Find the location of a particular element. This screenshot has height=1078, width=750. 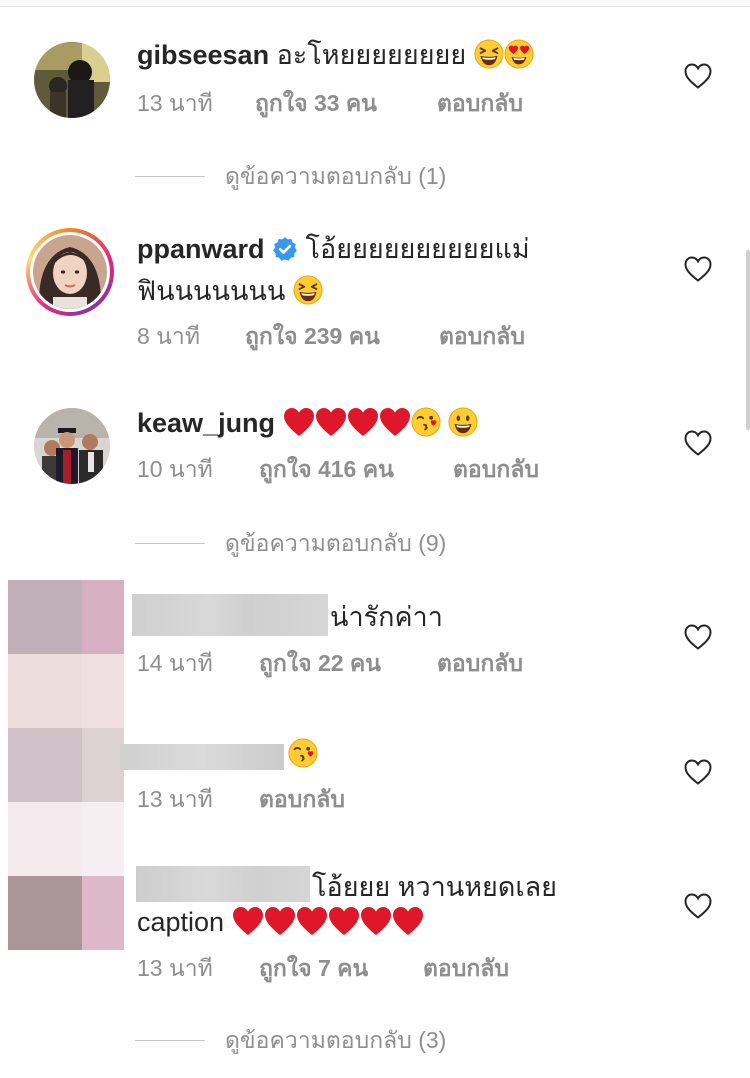

comment-line: น่ารักค่าา is located at coordinates (386, 617).